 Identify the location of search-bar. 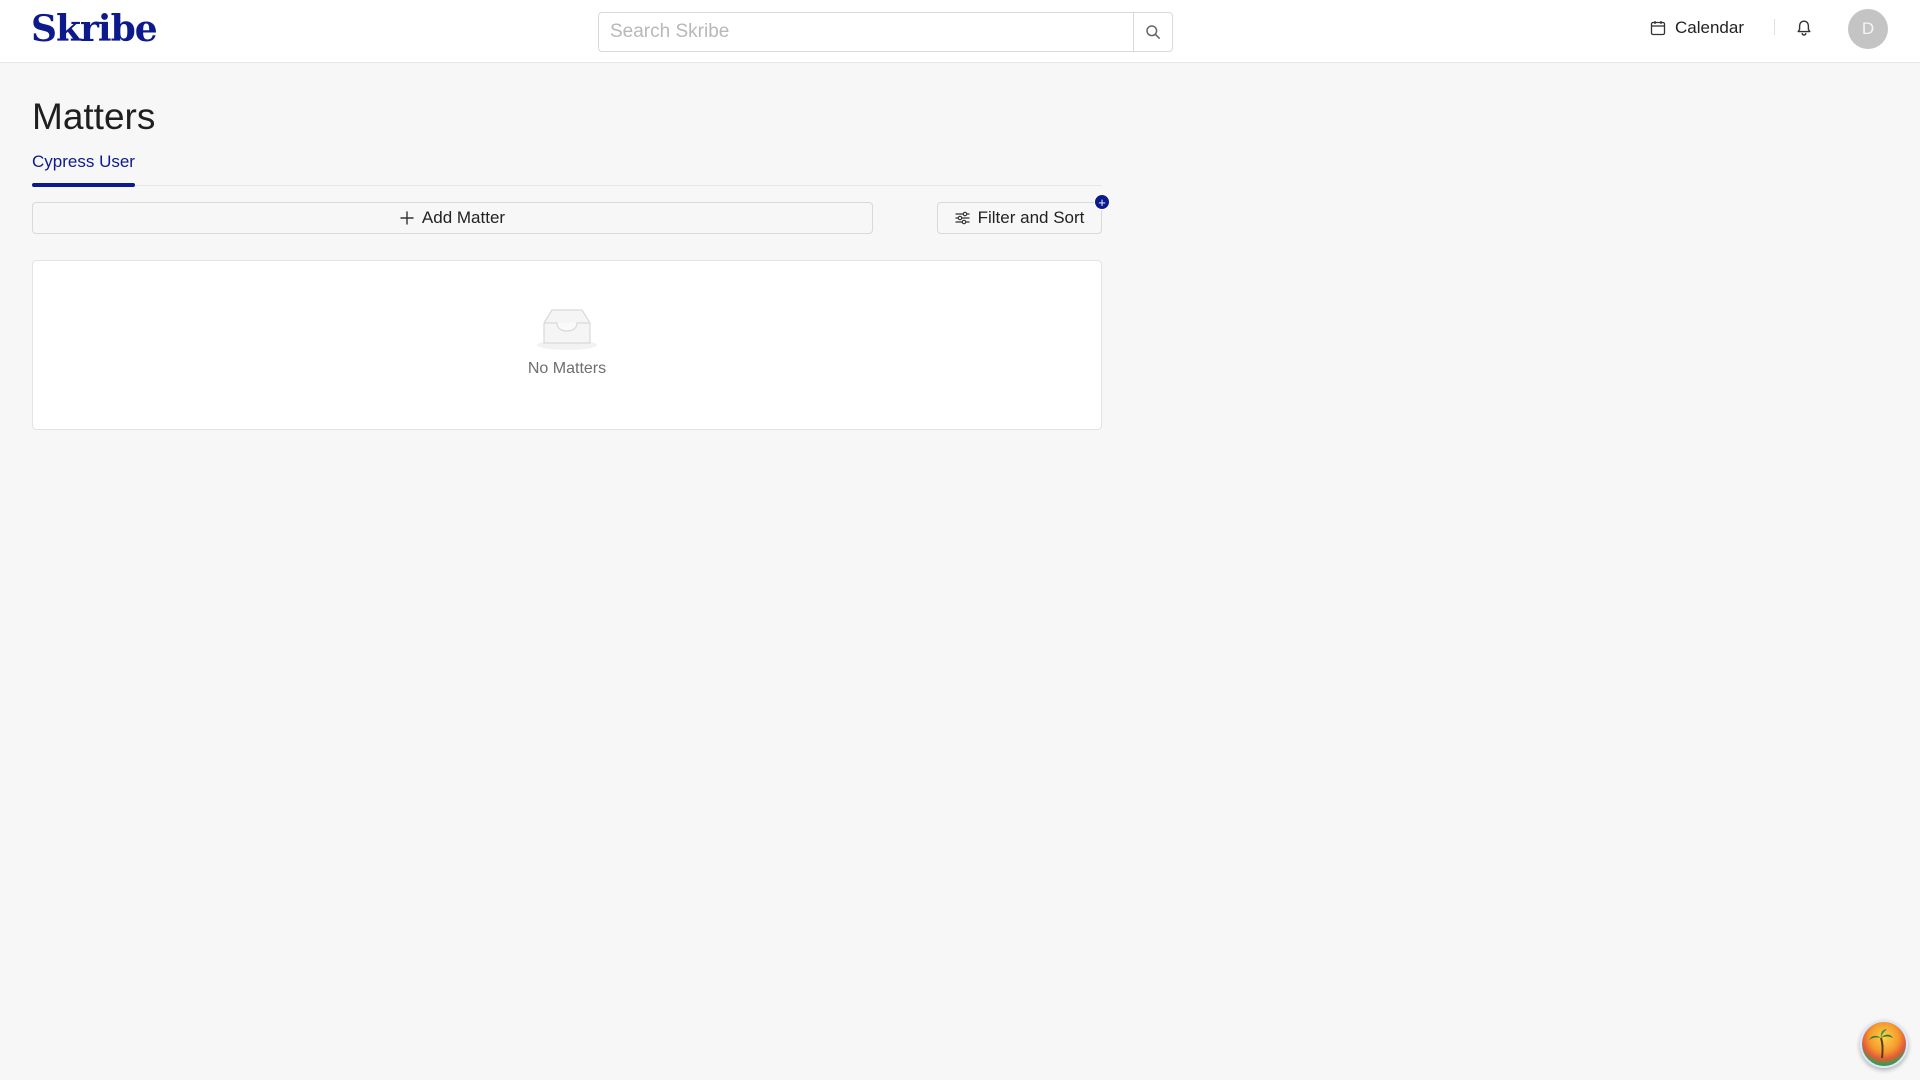
(885, 32).